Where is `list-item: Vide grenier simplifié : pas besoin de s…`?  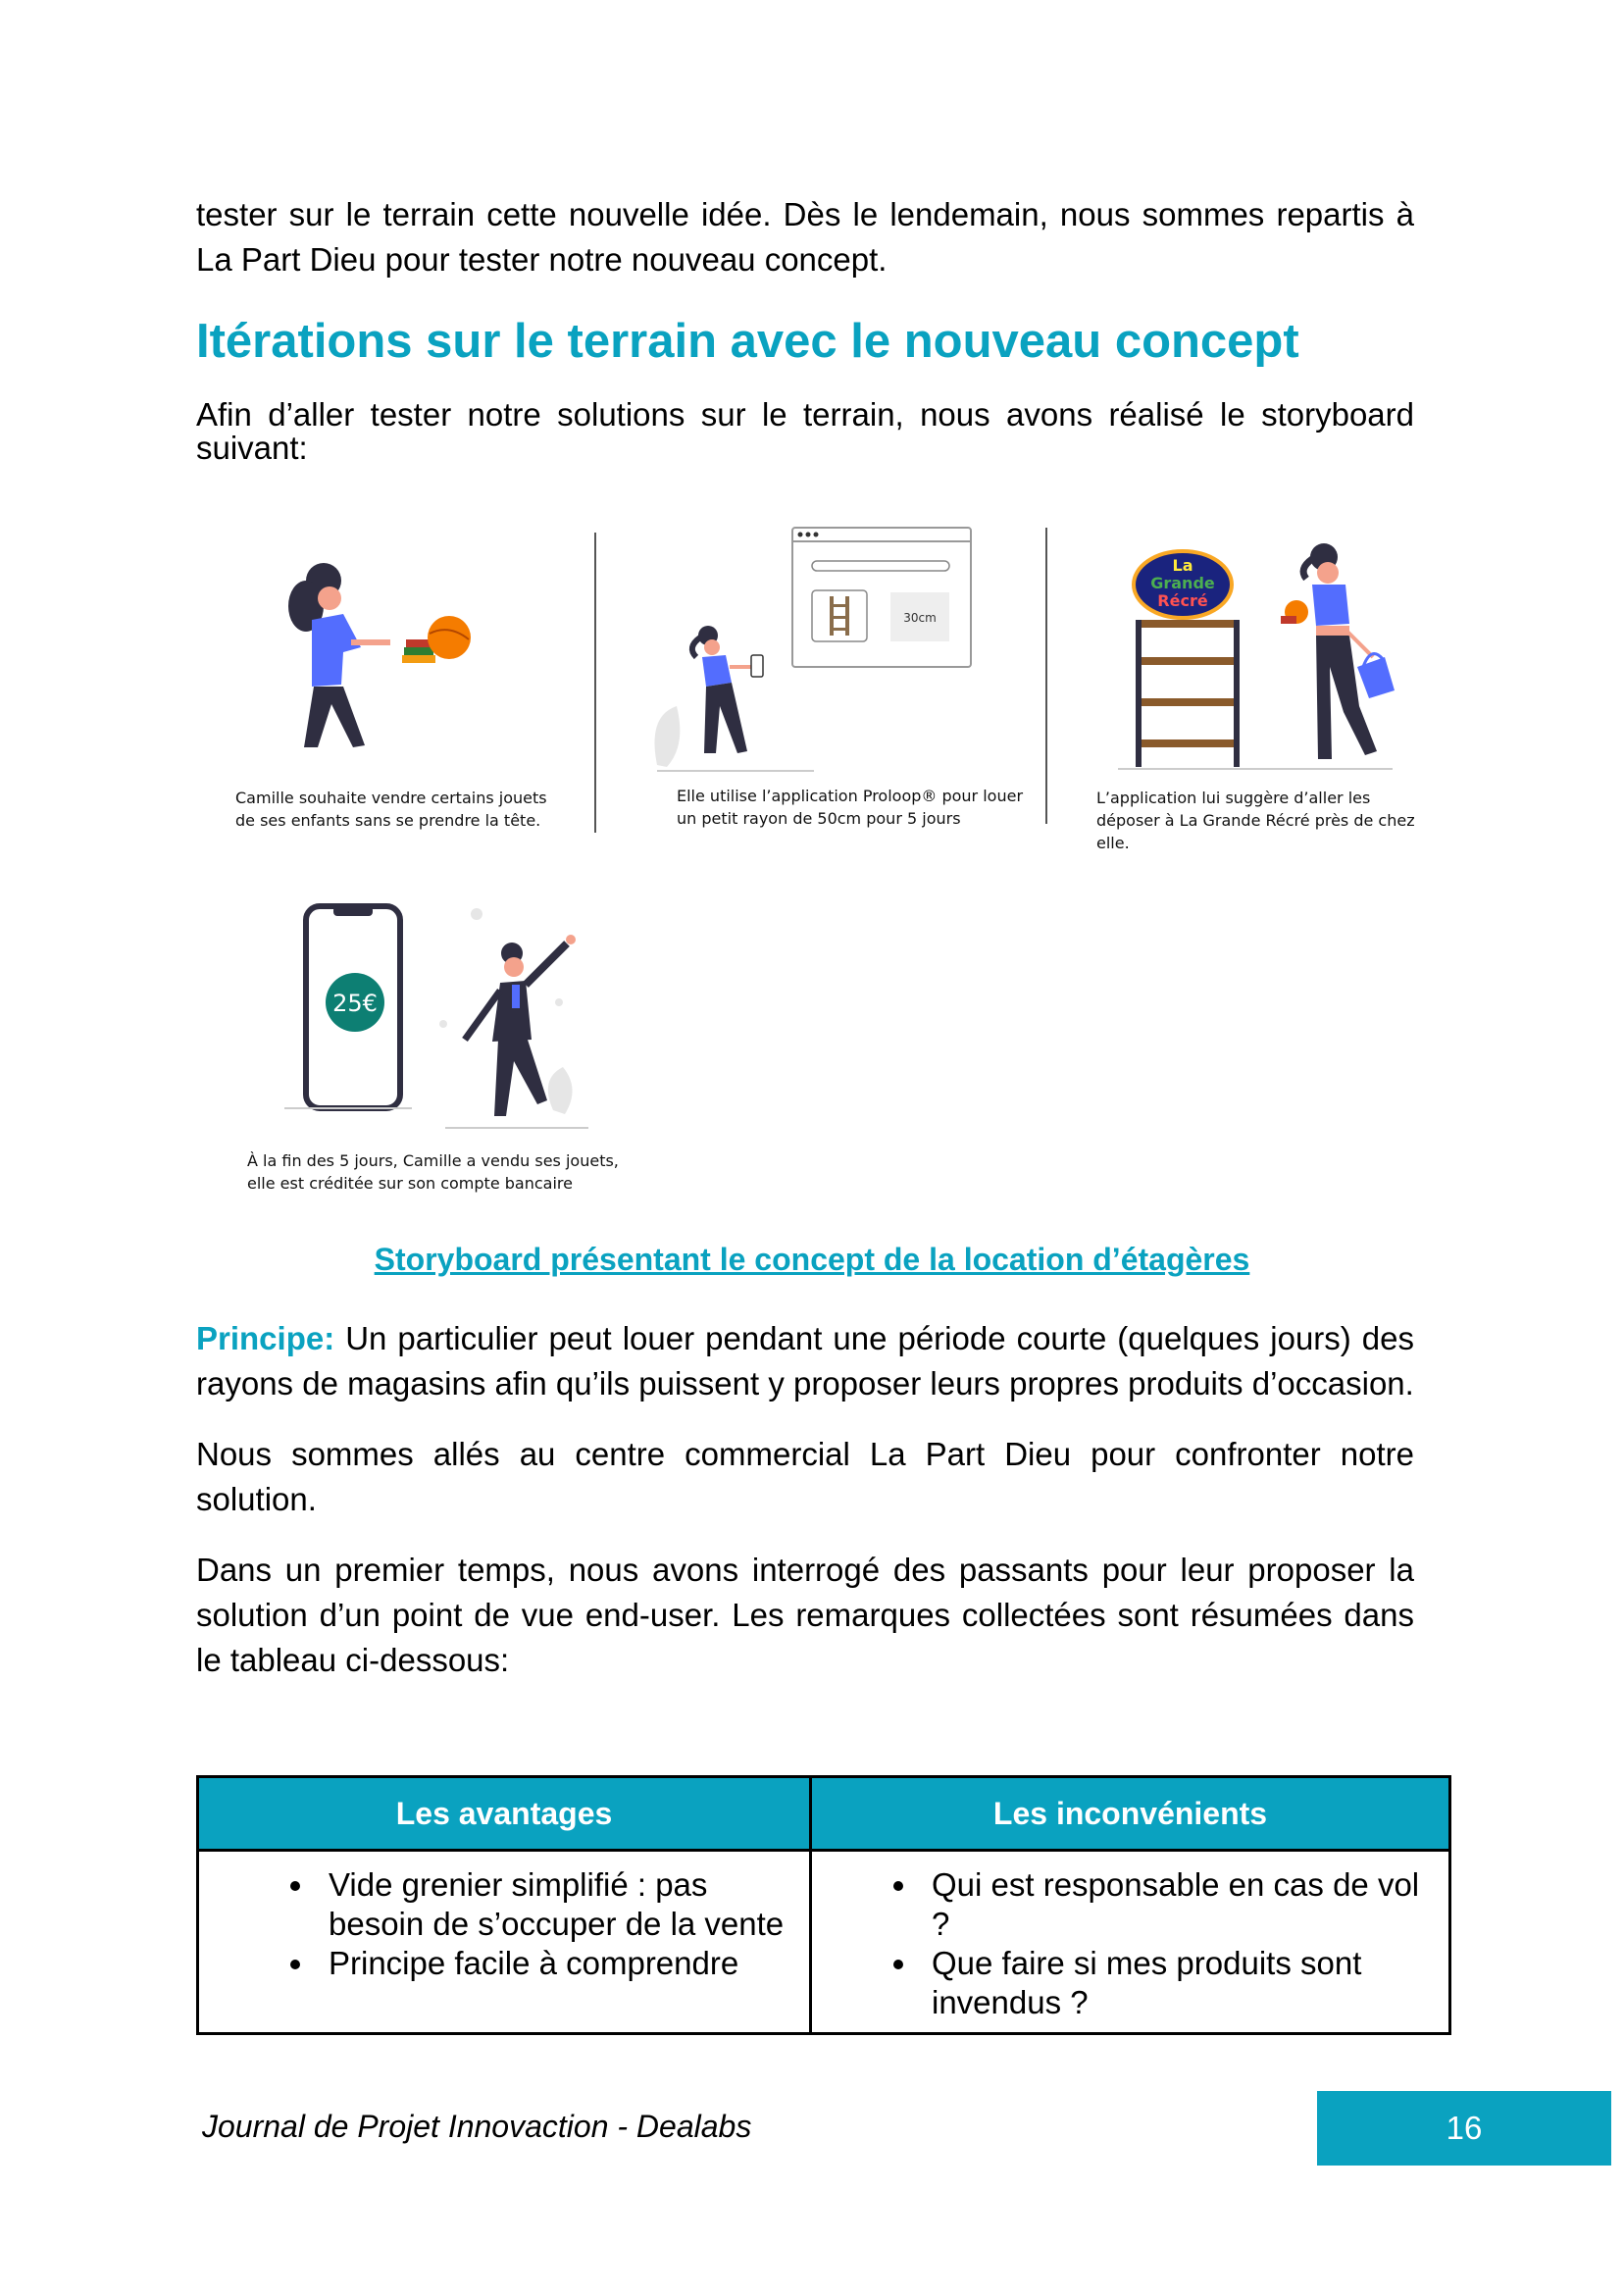 list-item: Vide grenier simplifié : pas besoin de s… is located at coordinates (553, 1904).